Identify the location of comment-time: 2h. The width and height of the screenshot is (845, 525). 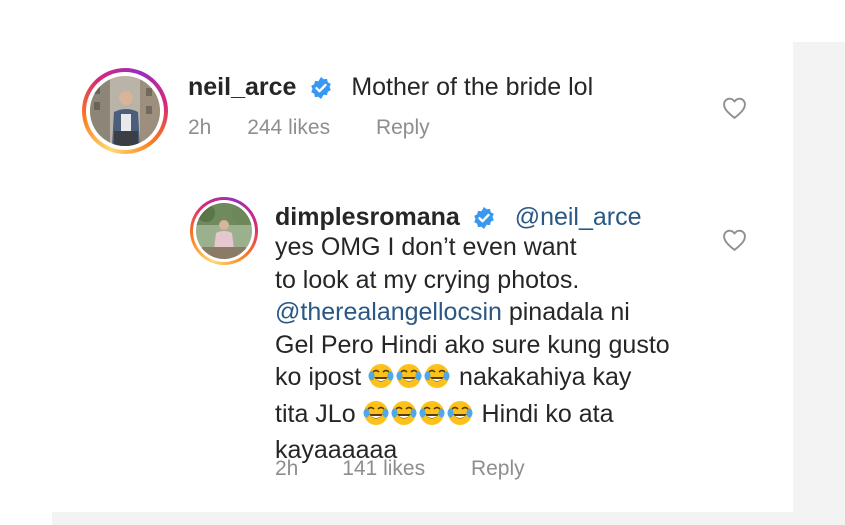
(200, 127).